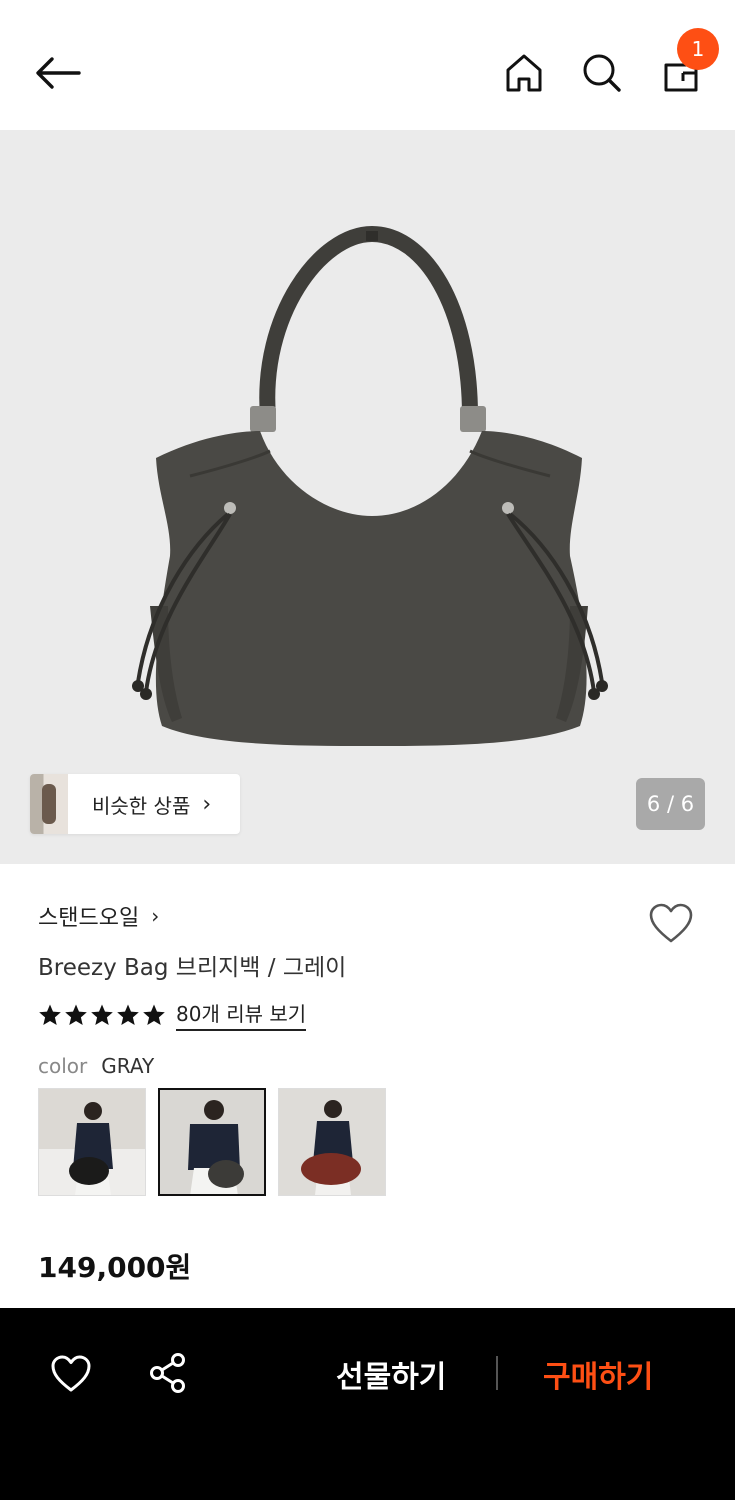 The image size is (735, 1500). Describe the element at coordinates (598, 1374) in the screenshot. I see `buy-button: 구매하기` at that location.